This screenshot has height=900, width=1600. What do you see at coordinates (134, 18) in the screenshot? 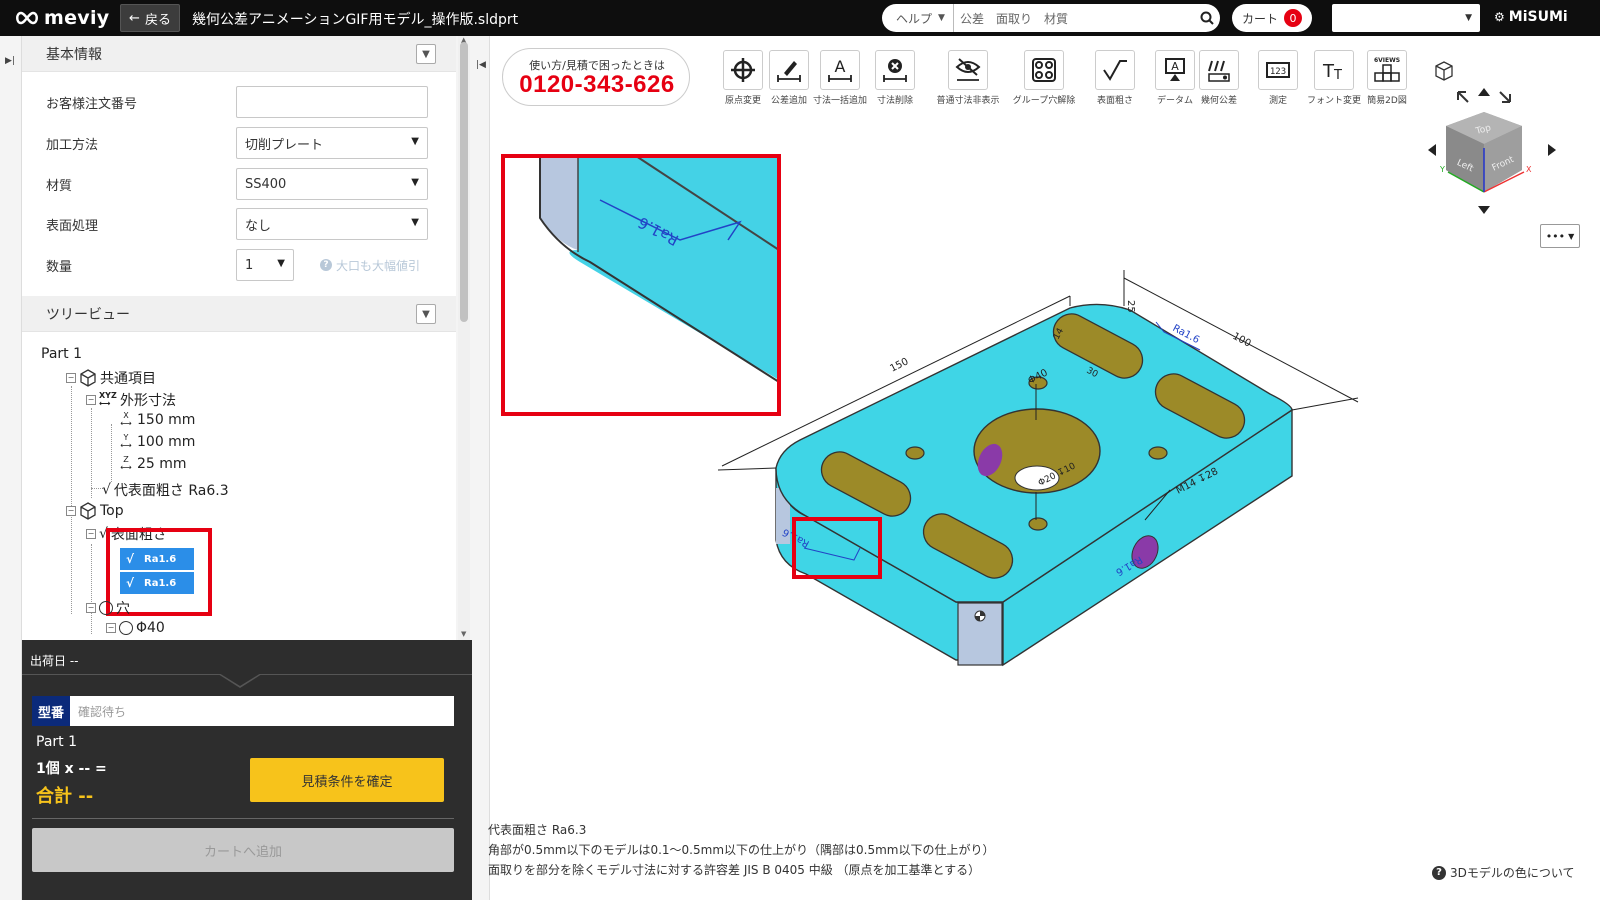
I see `arrow-left-icon: ←` at bounding box center [134, 18].